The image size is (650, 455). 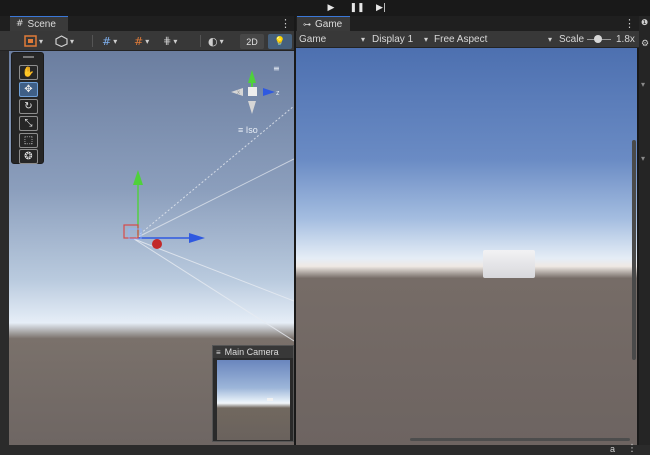 I want to click on move-tool-button: ✥, so click(x=28, y=89).